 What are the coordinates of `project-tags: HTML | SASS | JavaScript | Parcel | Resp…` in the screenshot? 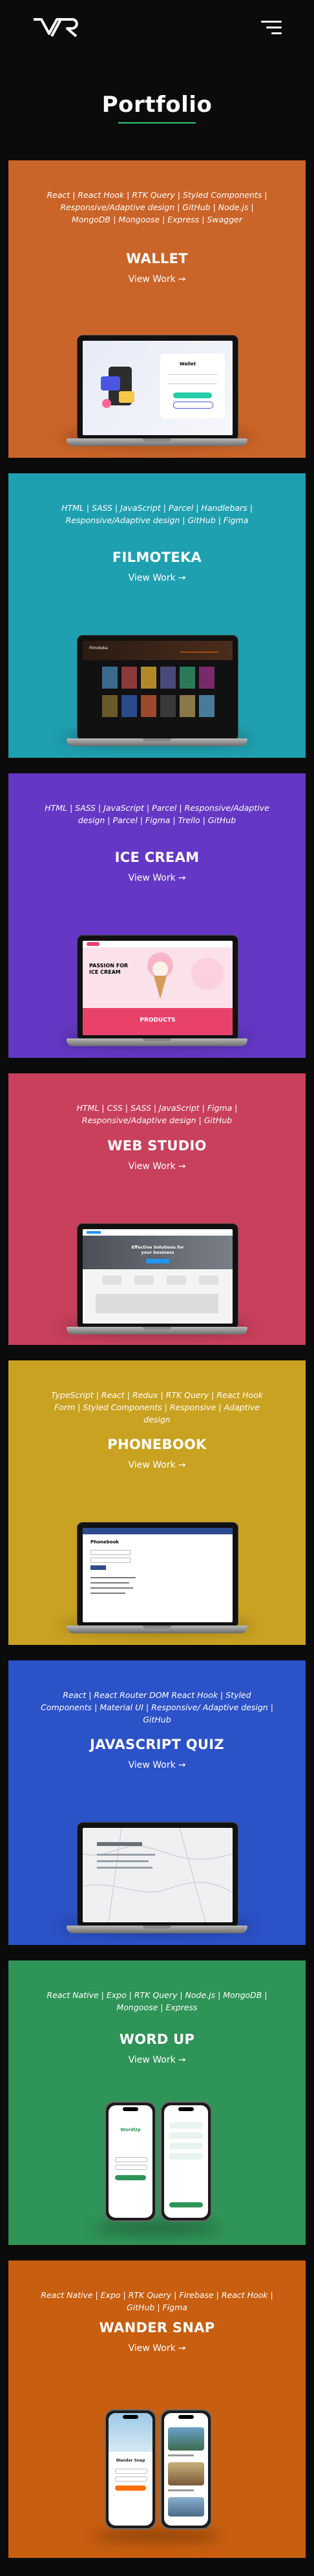 It's located at (157, 814).